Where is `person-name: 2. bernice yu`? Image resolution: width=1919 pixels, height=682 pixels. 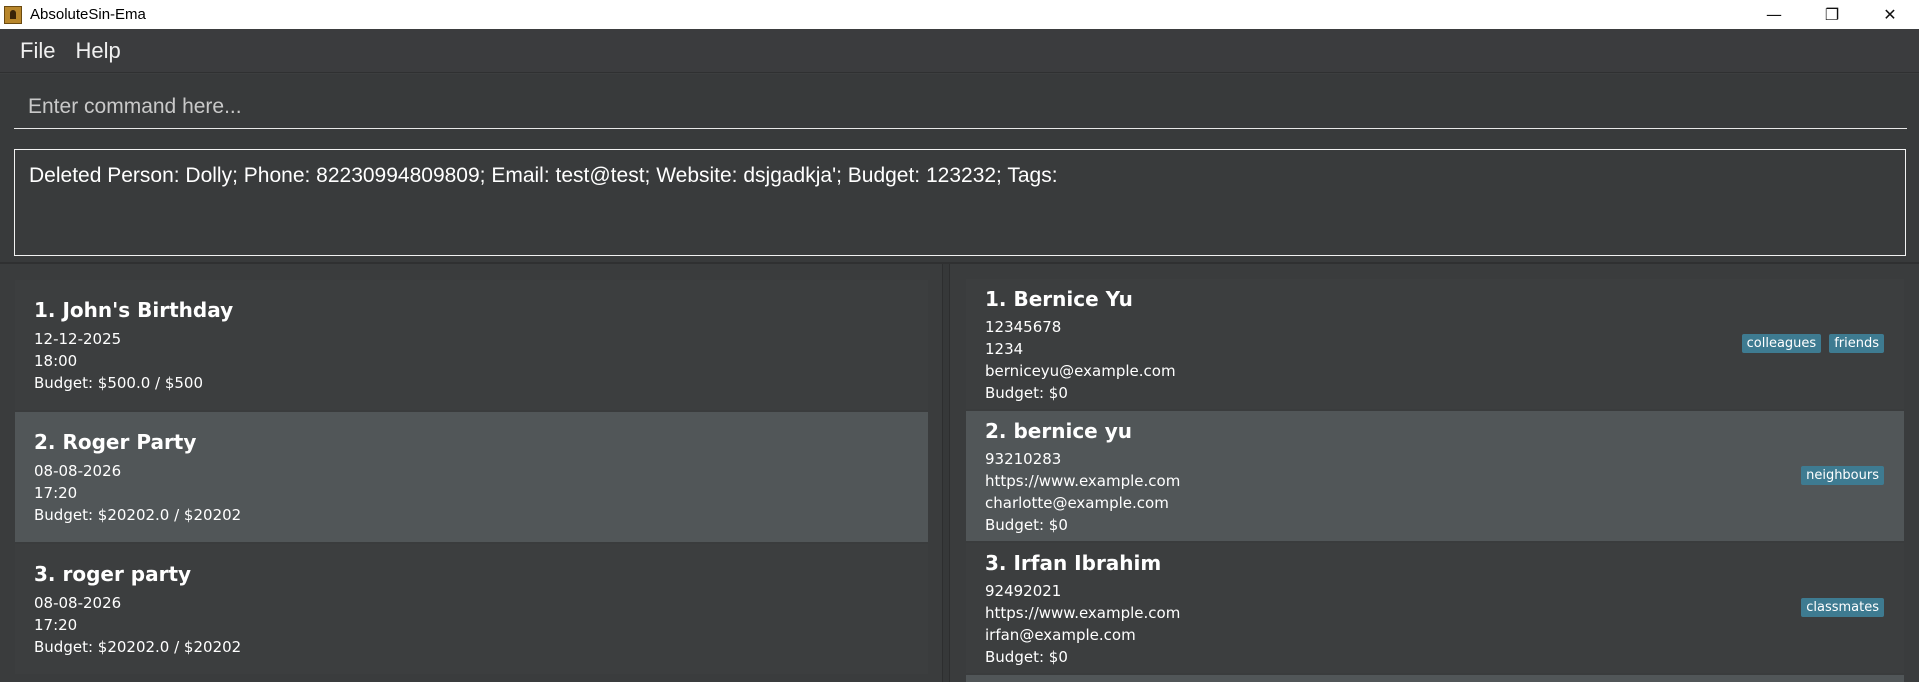
person-name: 2. bernice yu is located at coordinates (1058, 431).